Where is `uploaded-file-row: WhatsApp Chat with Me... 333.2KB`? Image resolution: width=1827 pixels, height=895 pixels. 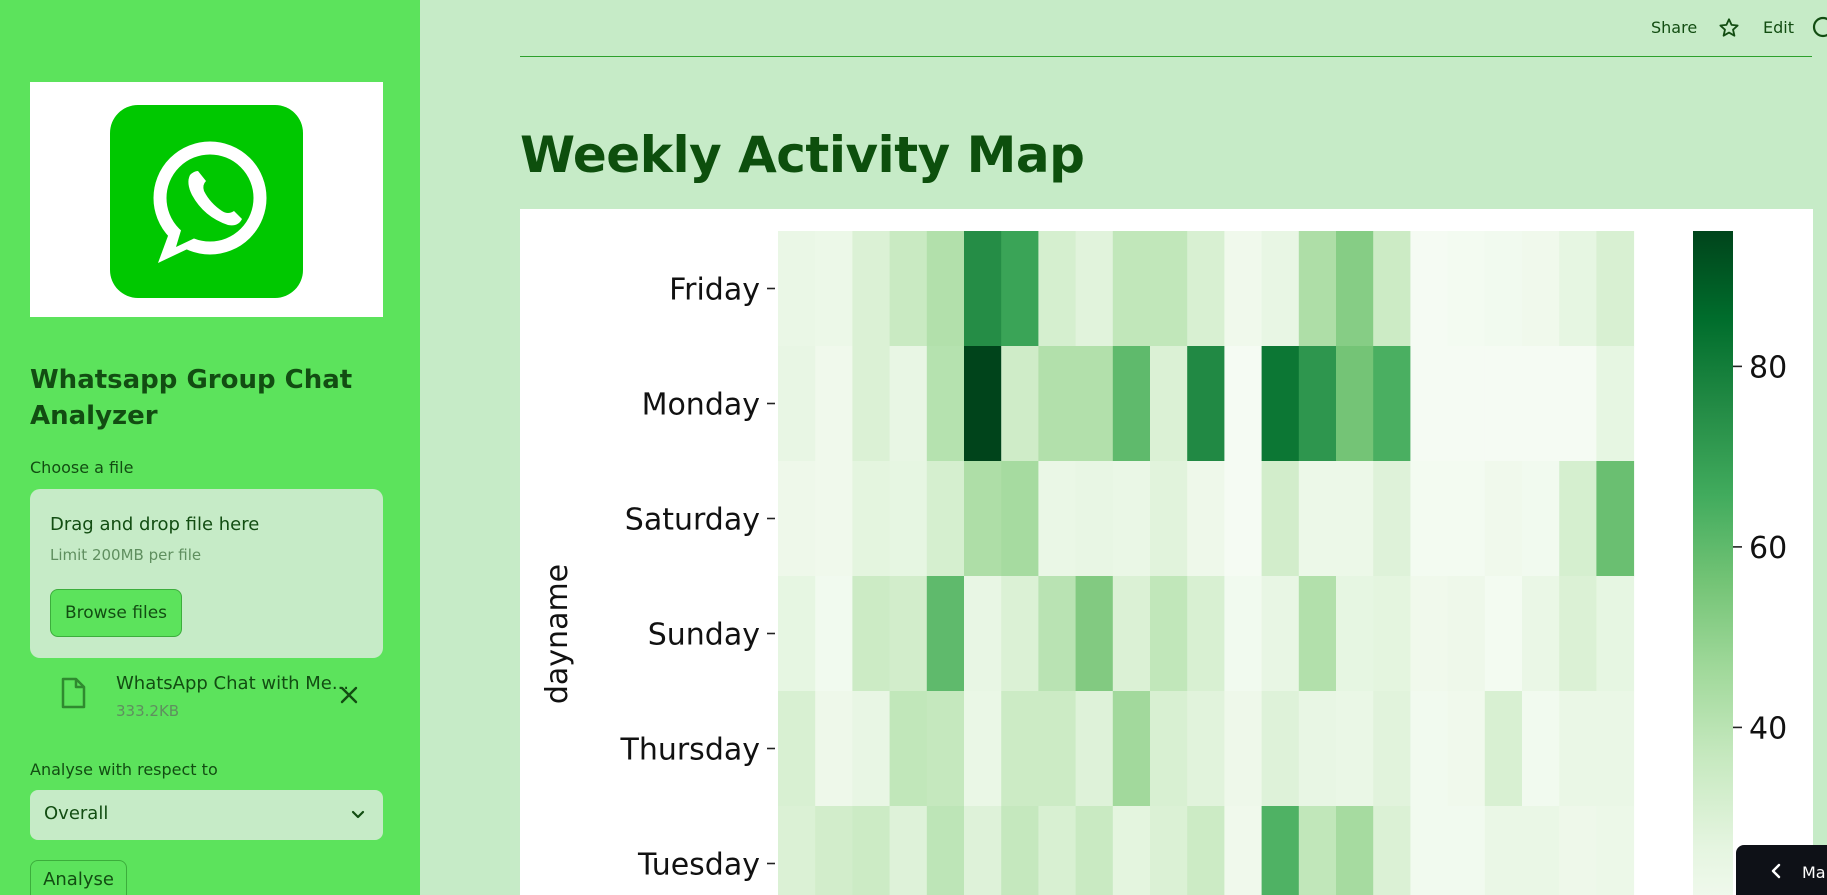
uploaded-file-row: WhatsApp Chat with Me... 333.2KB is located at coordinates (206, 695).